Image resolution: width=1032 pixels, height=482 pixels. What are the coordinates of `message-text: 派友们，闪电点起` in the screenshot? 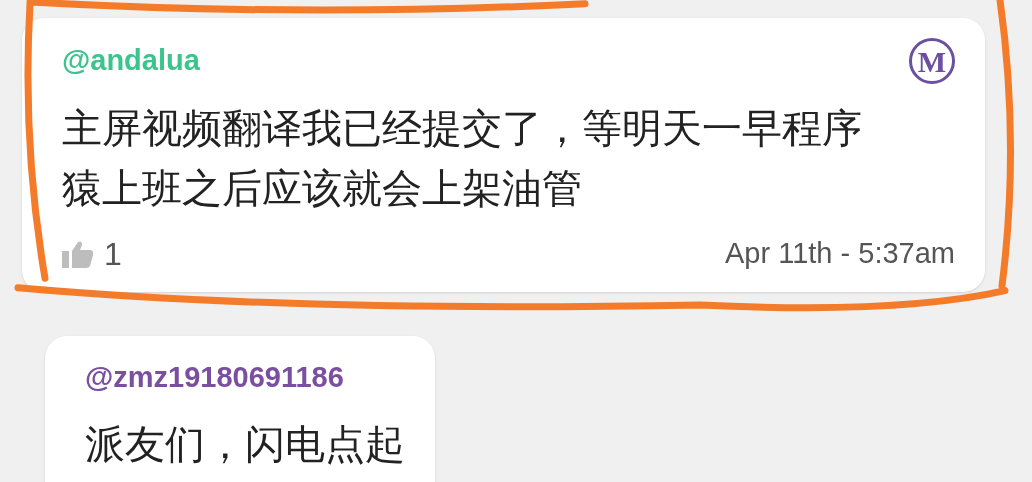 It's located at (245, 444).